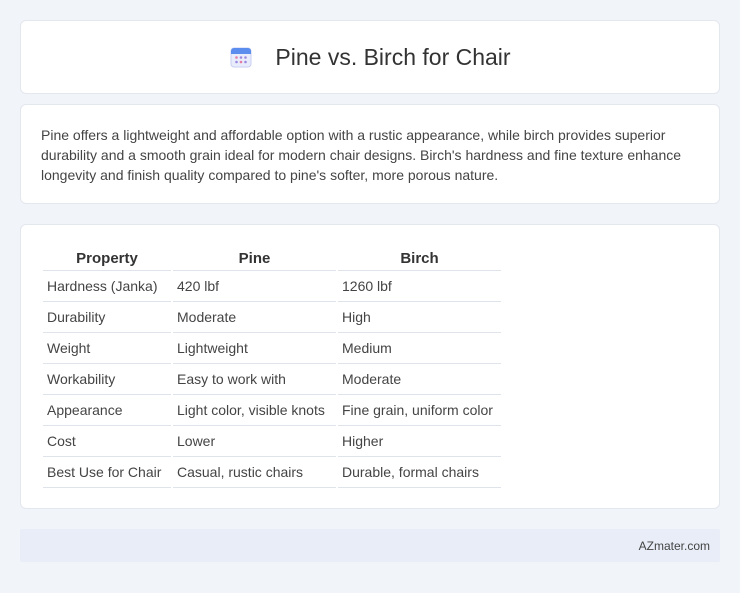  Describe the element at coordinates (254, 472) in the screenshot. I see `table-cell: Casual, rustic chairs` at that location.